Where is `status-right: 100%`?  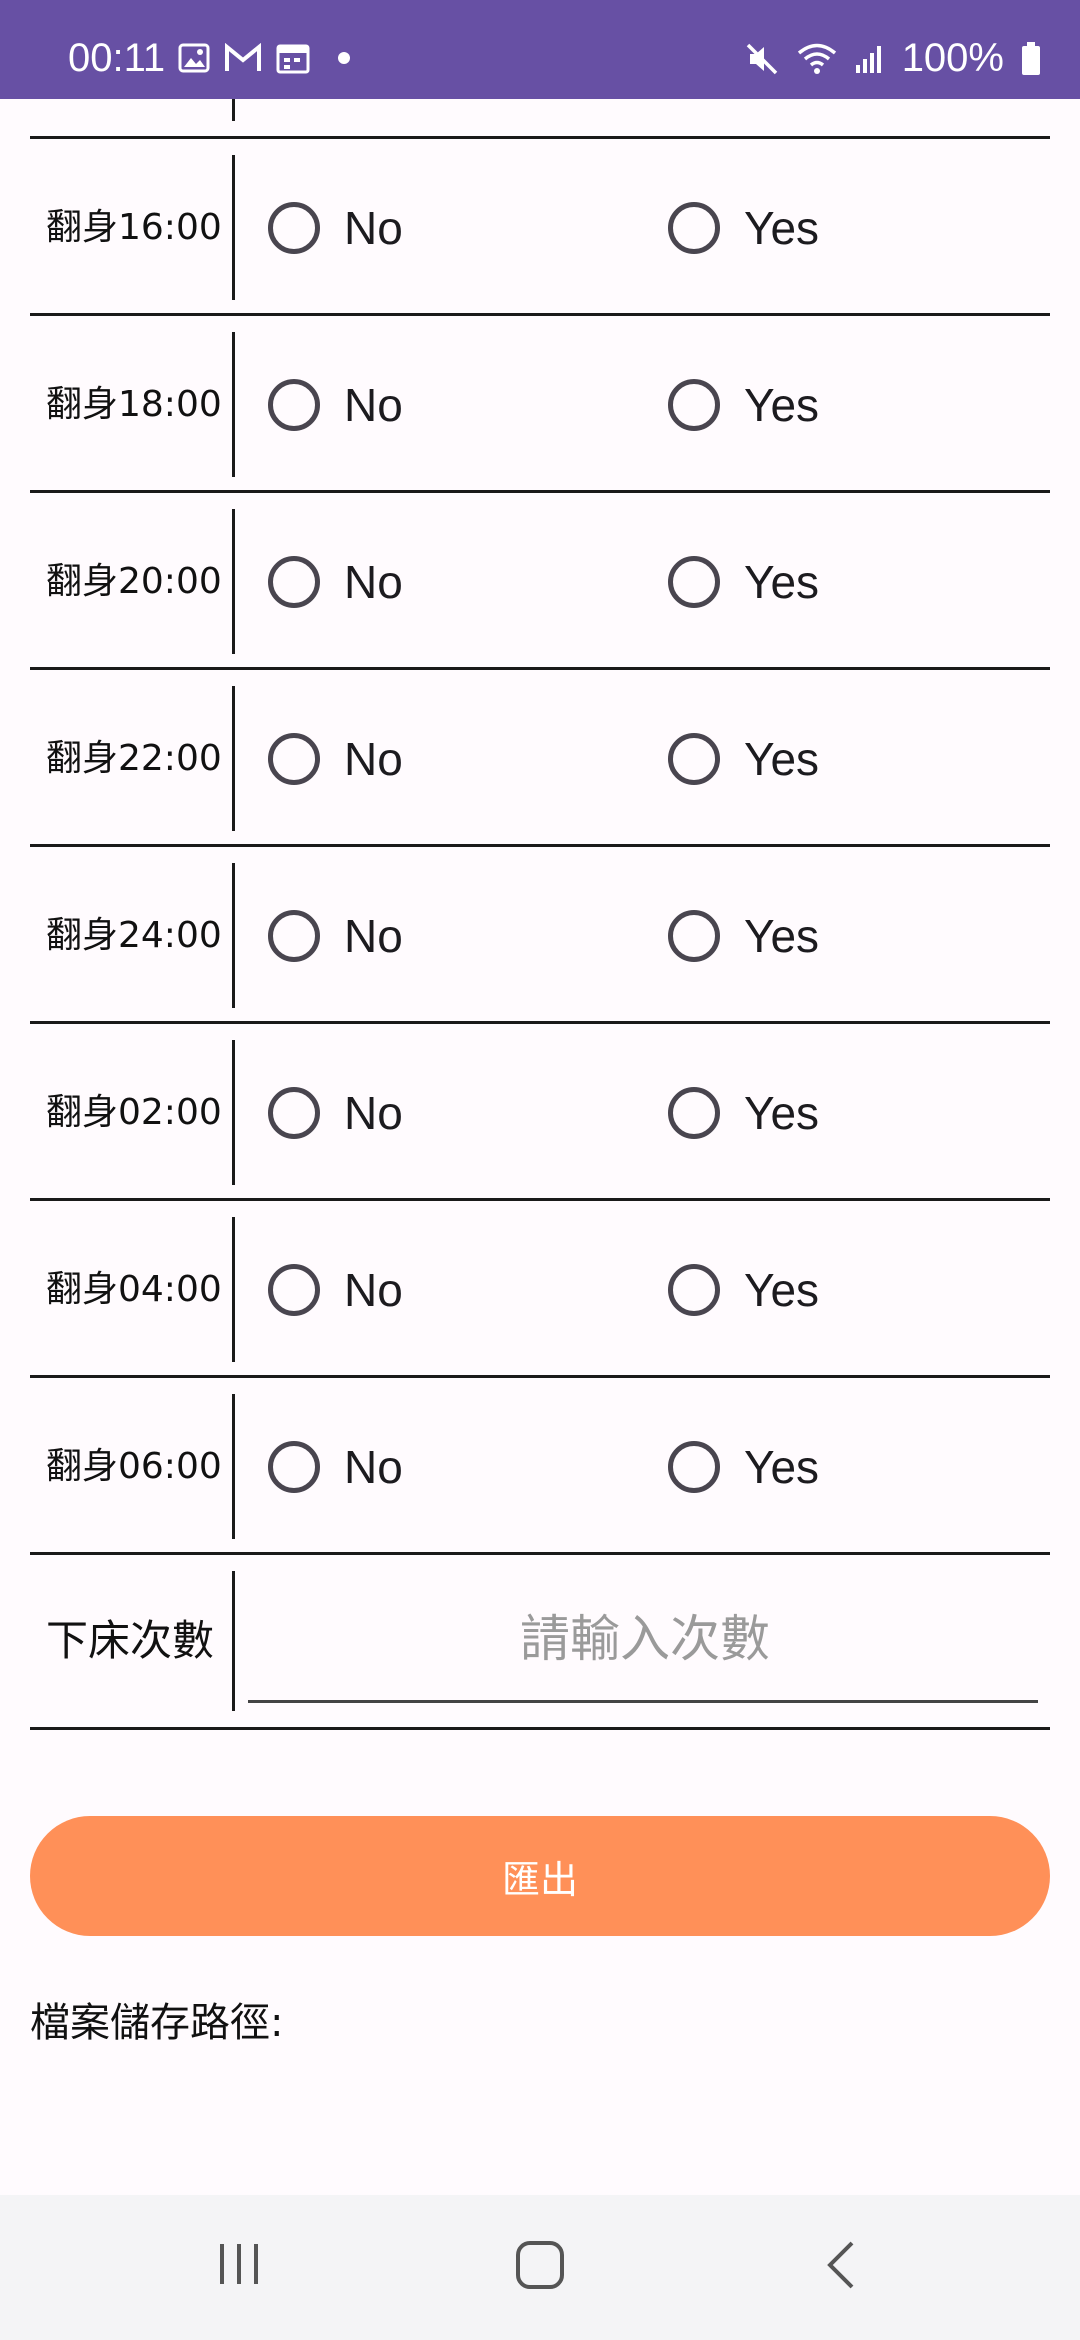 status-right: 100% is located at coordinates (893, 58).